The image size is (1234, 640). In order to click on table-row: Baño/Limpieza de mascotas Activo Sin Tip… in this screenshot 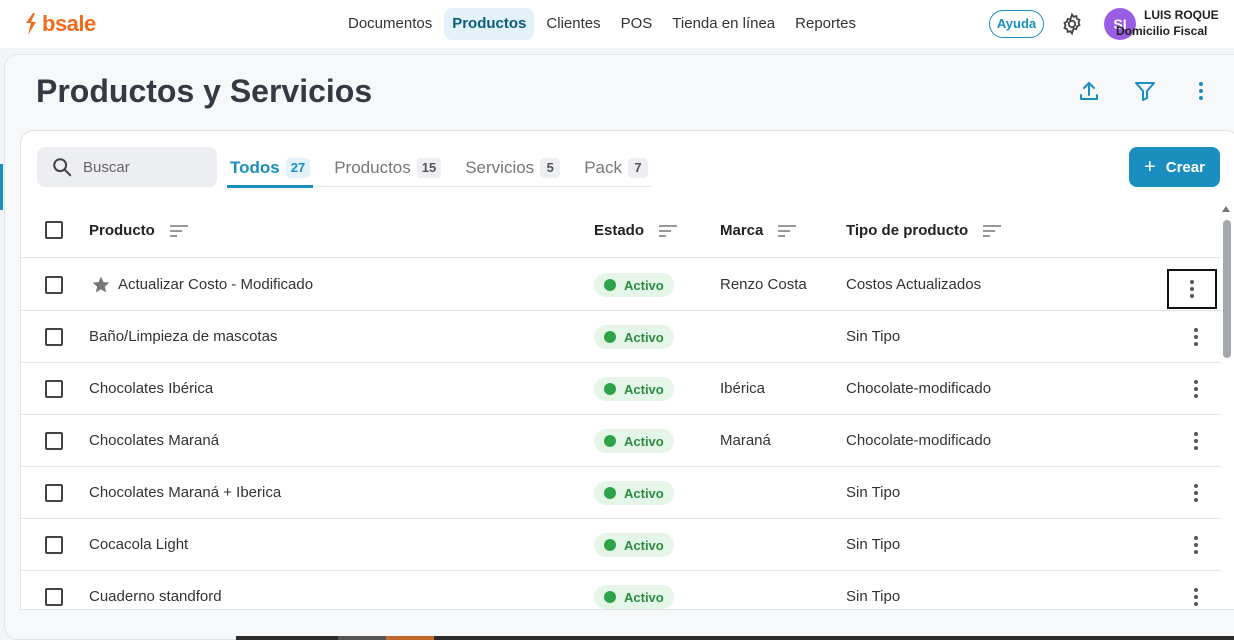, I will do `click(621, 337)`.